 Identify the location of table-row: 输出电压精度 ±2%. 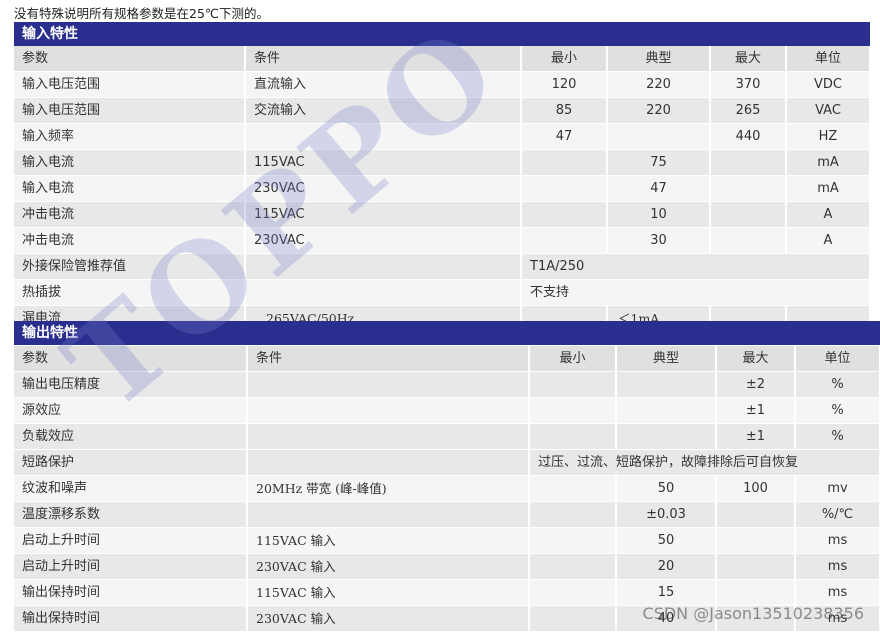
(447, 384).